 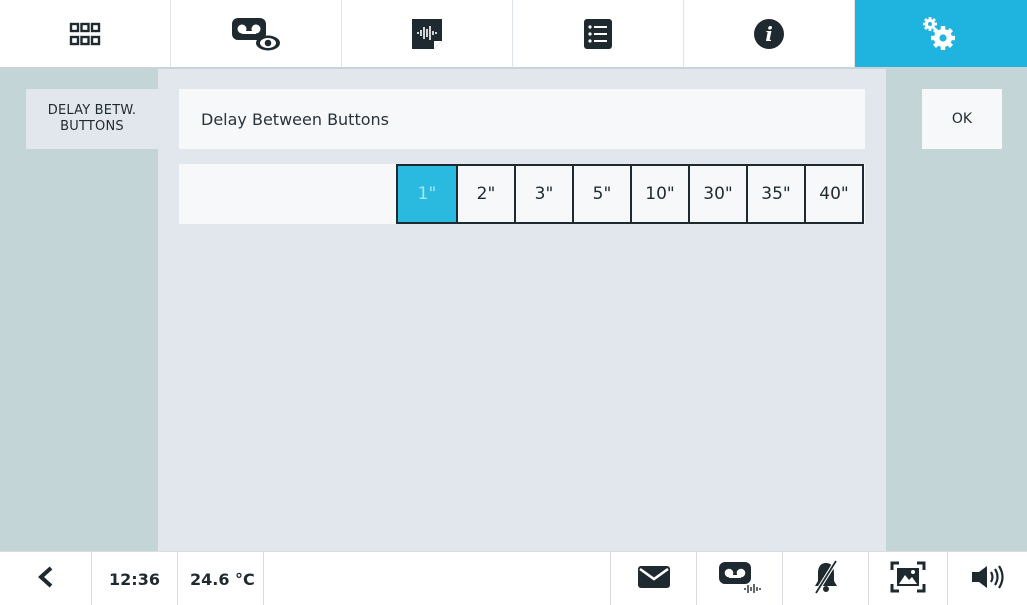 I want to click on status-bar: 12:36 24.6 °C, so click(x=513, y=578).